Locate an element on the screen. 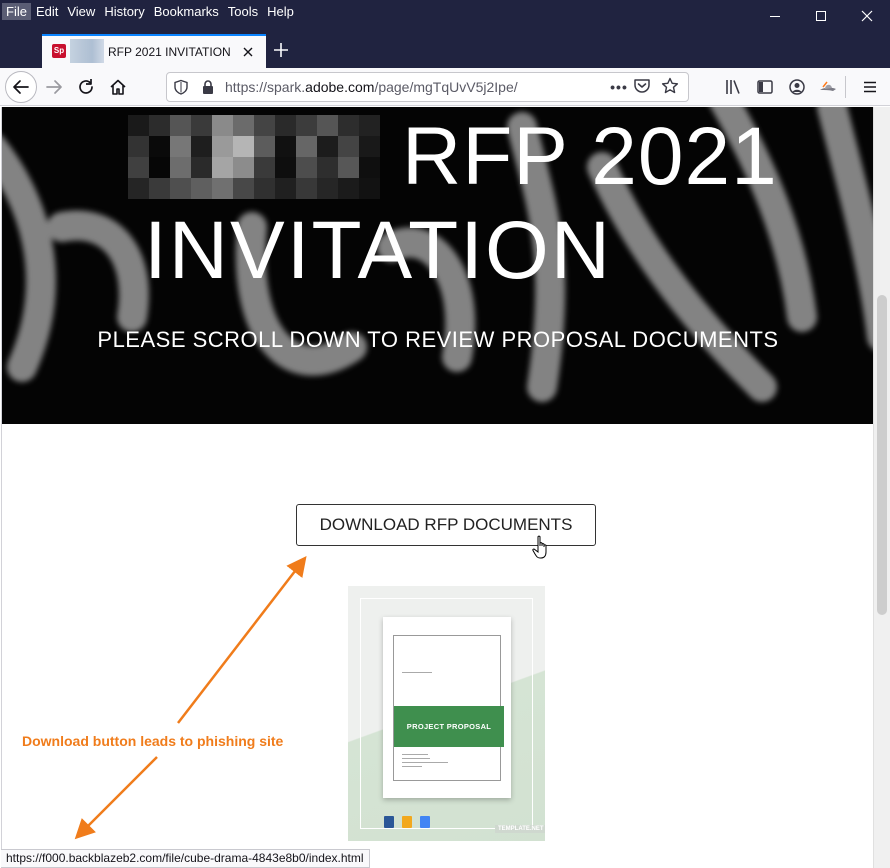  arrow-left-icon is located at coordinates (21, 87).